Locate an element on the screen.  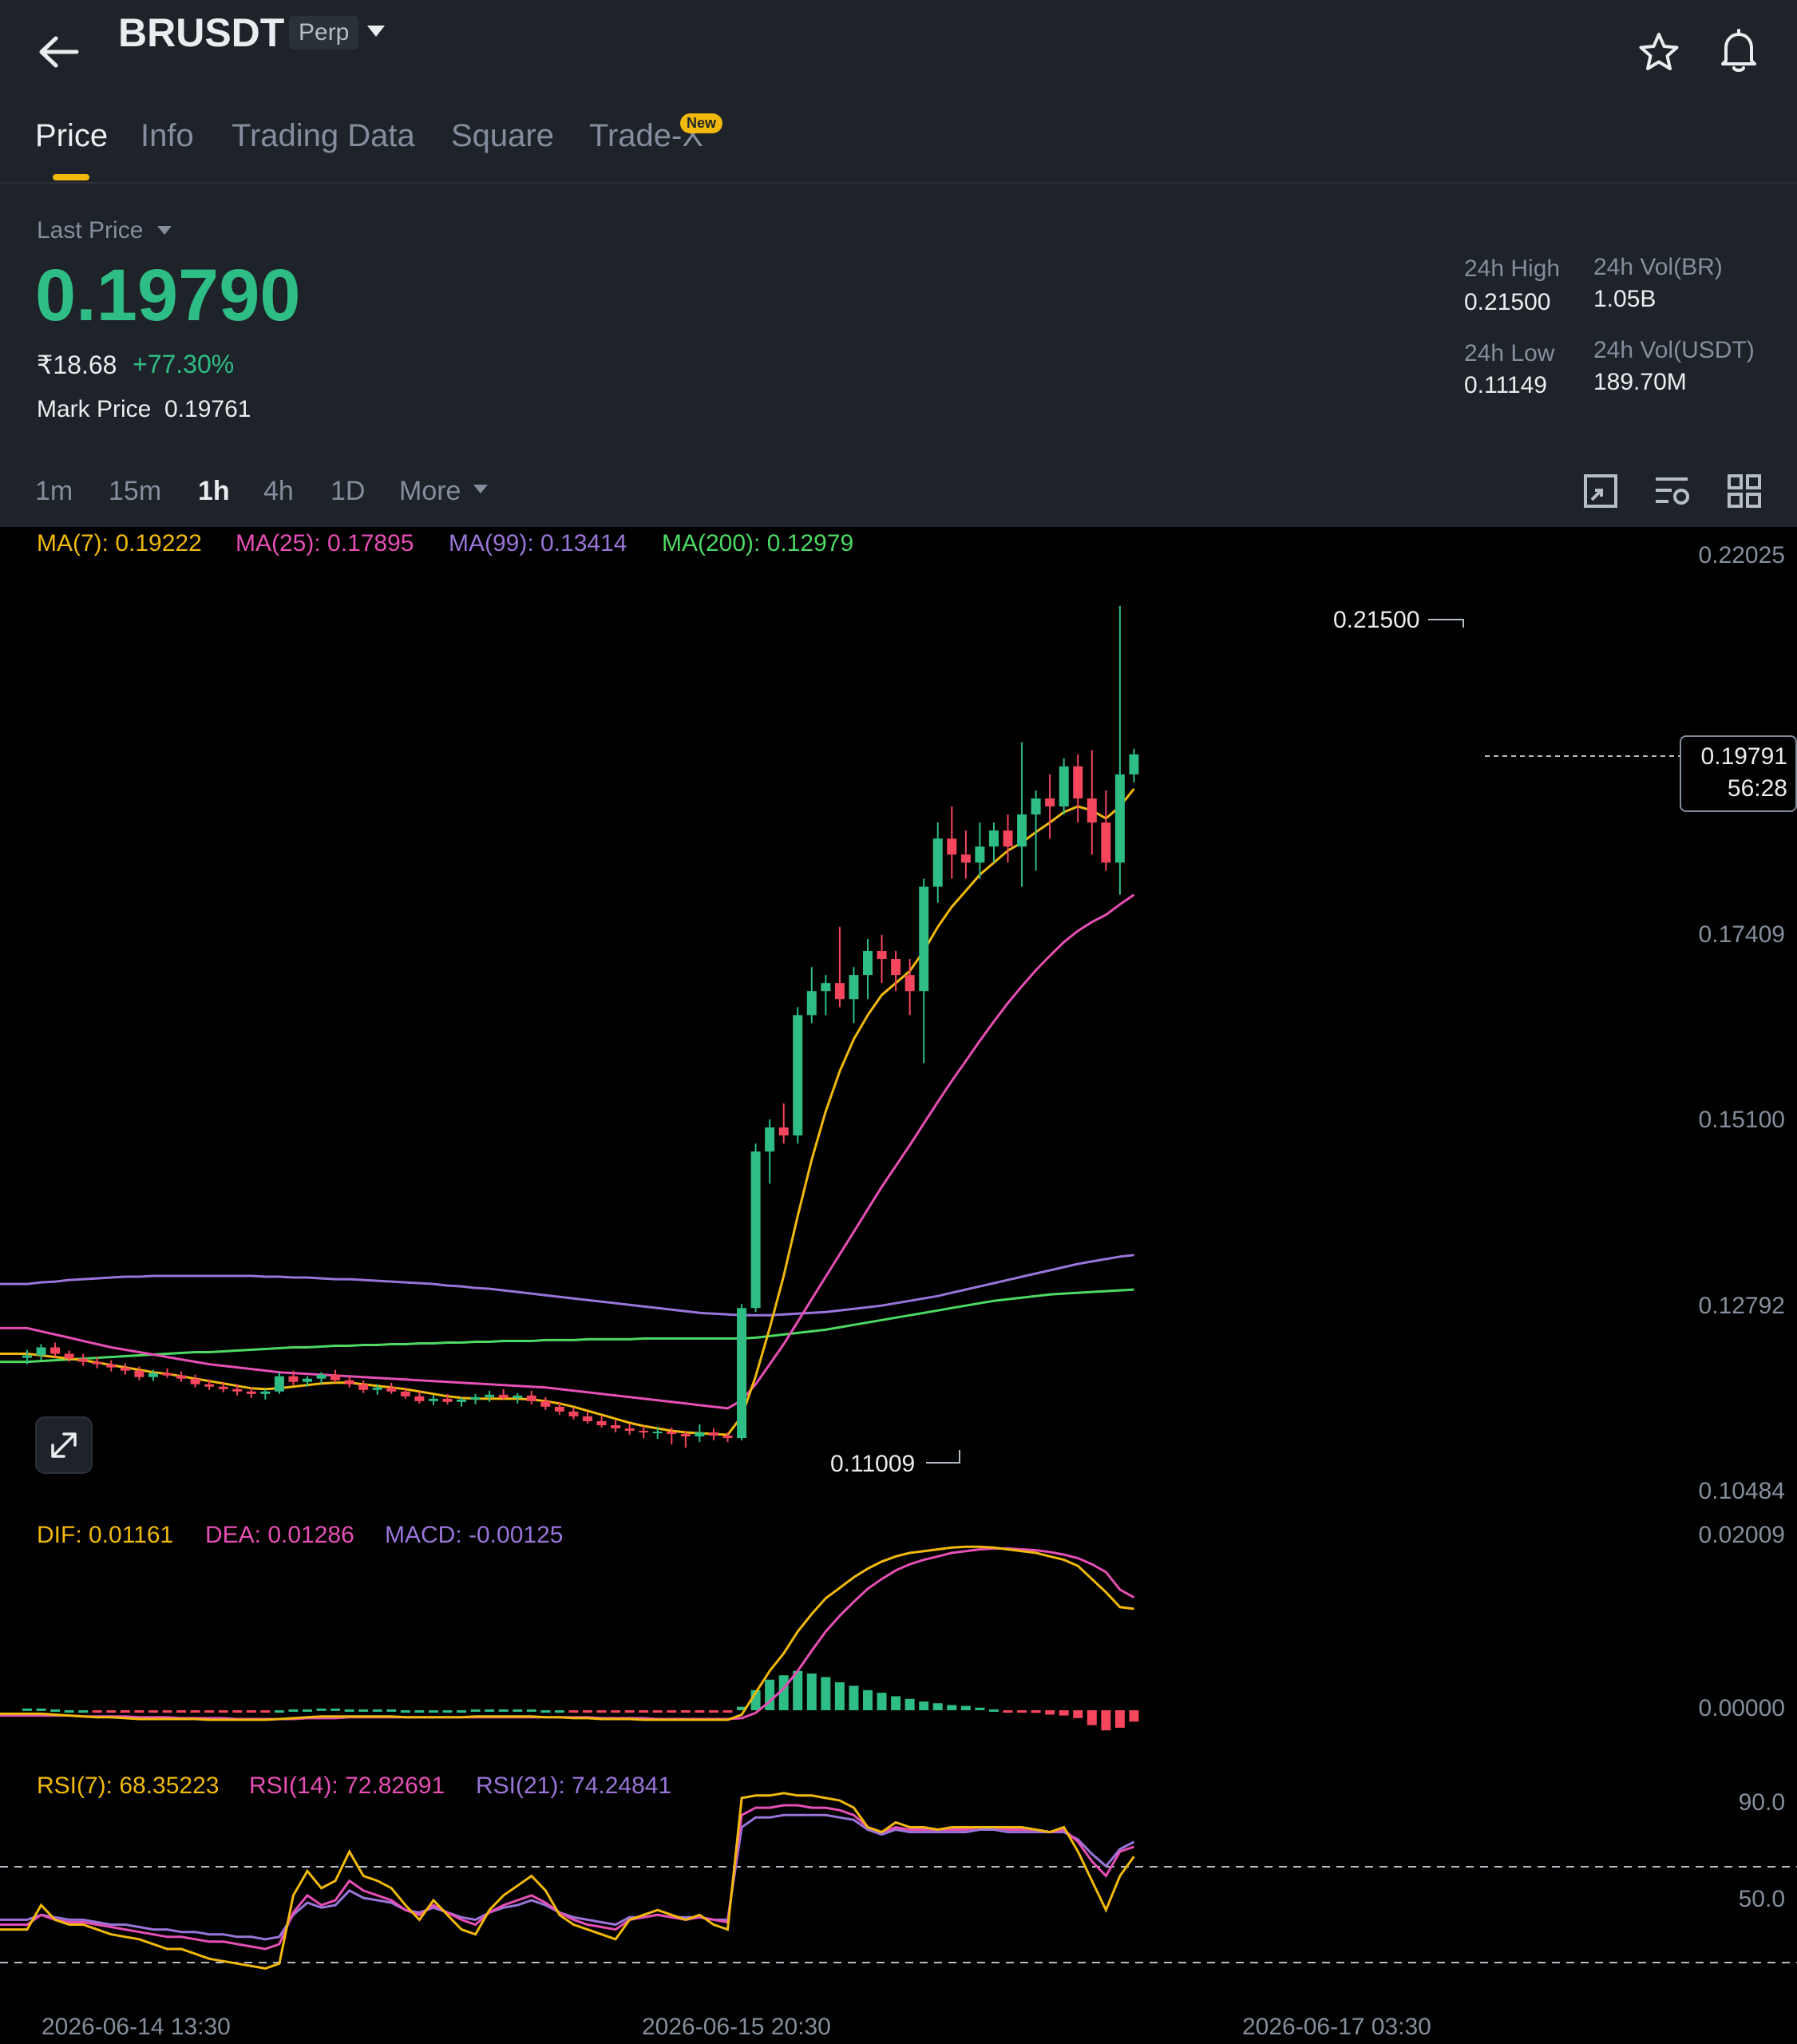
high-marker: 0.21500 is located at coordinates (1398, 620).